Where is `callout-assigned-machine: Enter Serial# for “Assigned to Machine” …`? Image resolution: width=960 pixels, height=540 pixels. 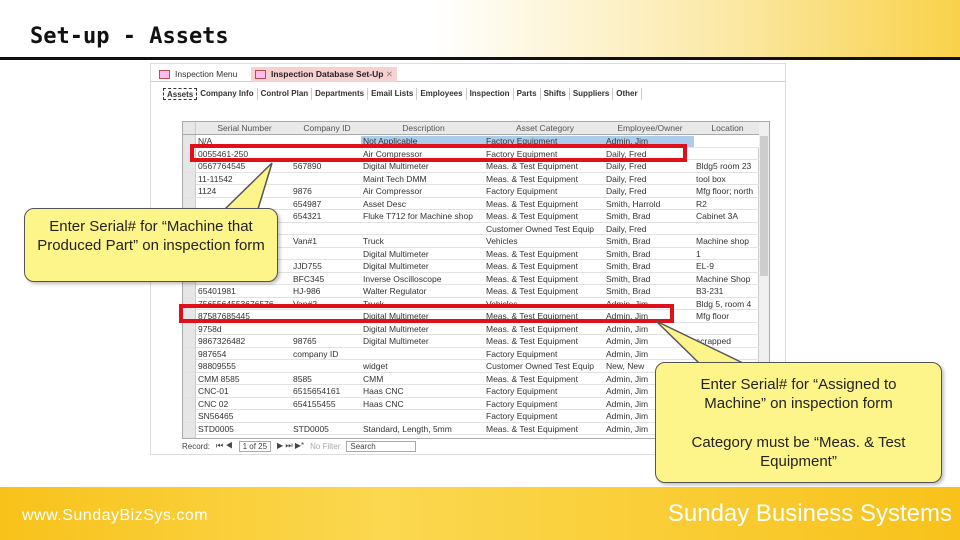
callout-assigned-machine: Enter Serial# for “Assigned to Machine” … is located at coordinates (798, 422).